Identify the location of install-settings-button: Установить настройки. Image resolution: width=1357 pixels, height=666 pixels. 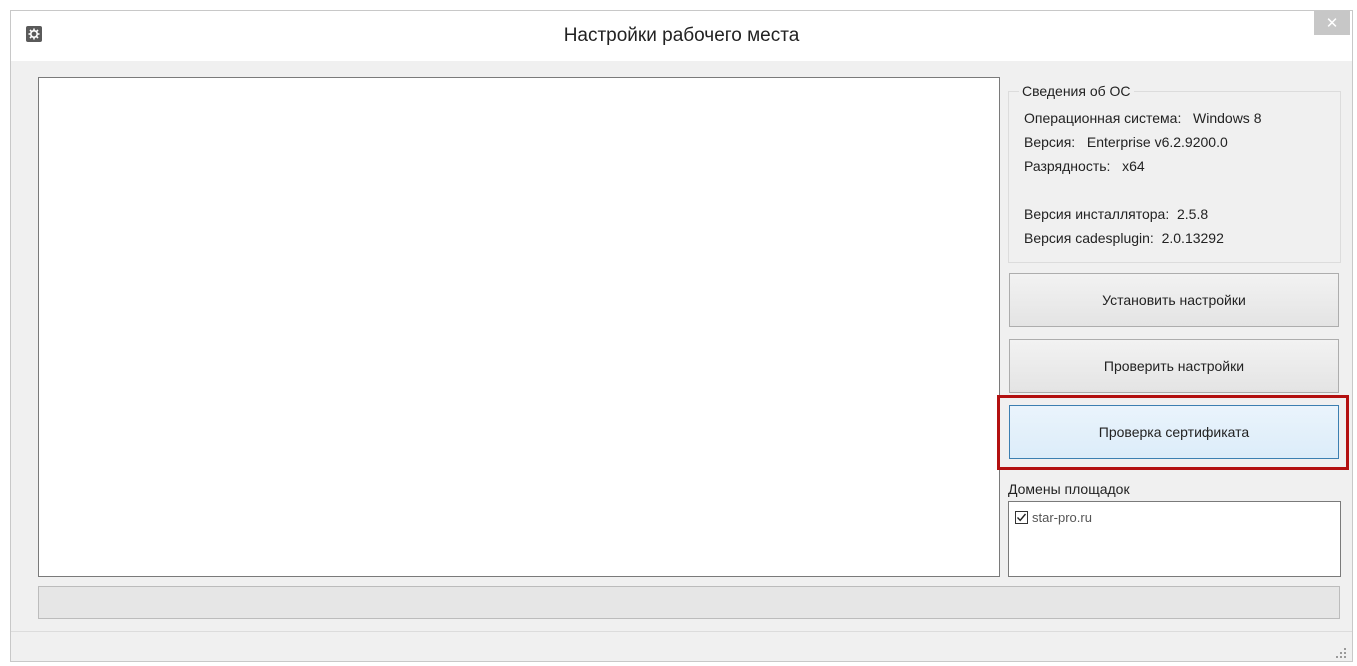
(1174, 300).